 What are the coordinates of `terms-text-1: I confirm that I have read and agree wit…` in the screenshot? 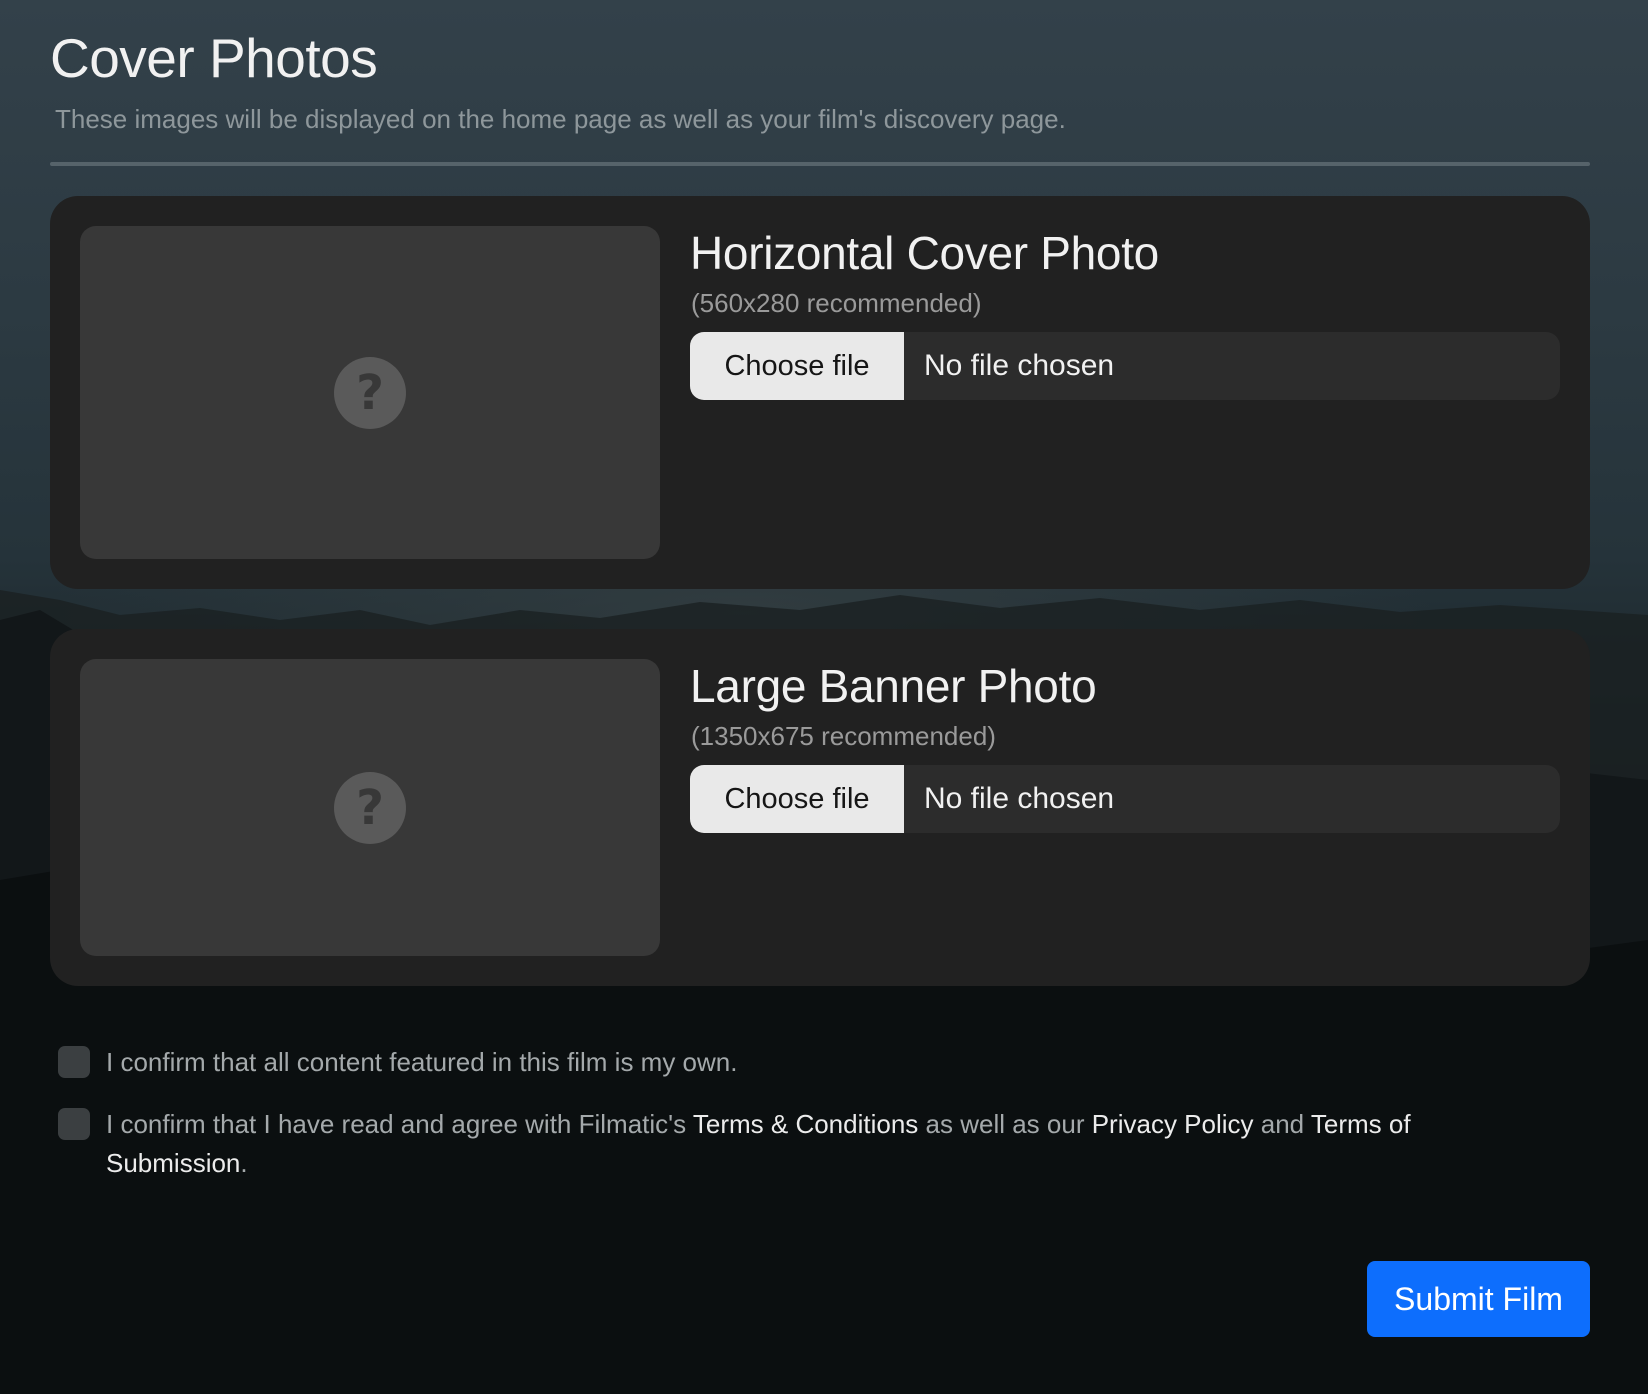 It's located at (399, 1124).